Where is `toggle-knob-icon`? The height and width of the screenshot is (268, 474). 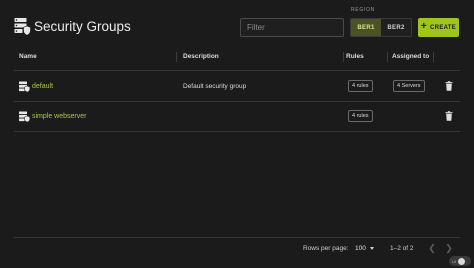
toggle-knob-icon is located at coordinates (462, 261).